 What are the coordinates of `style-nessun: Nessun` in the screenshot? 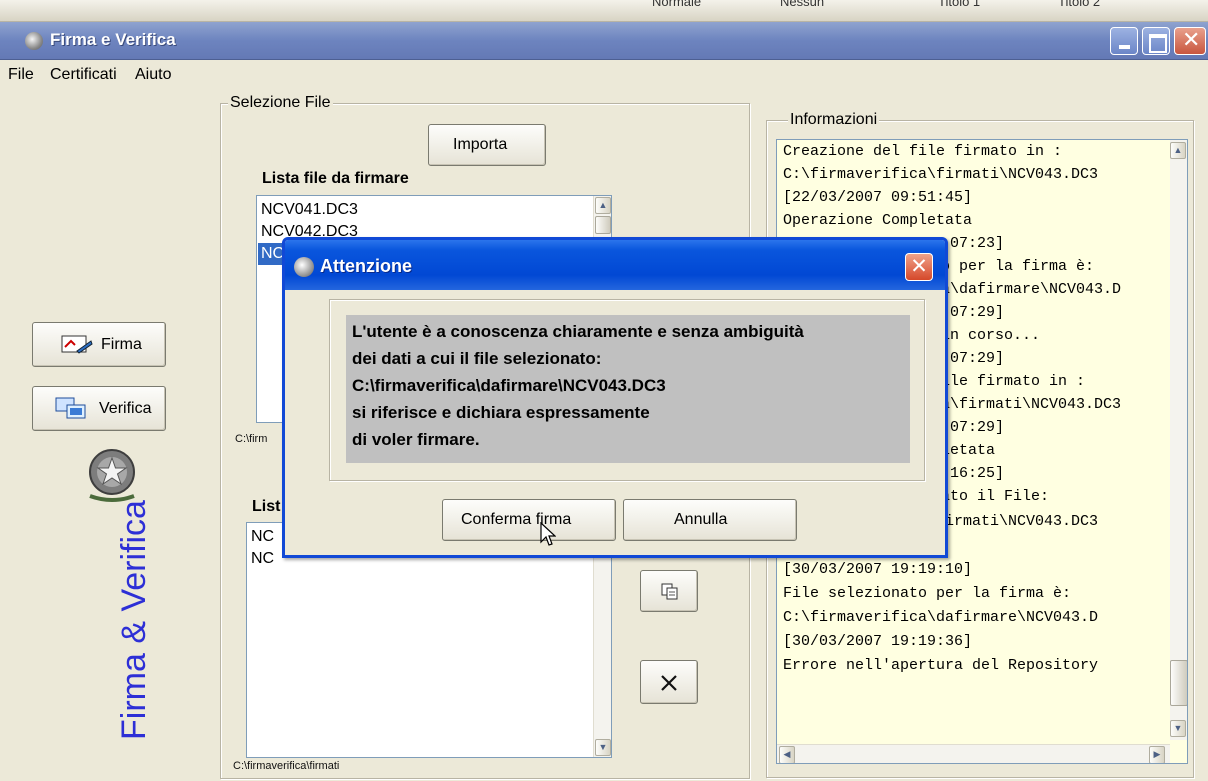 It's located at (802, 4).